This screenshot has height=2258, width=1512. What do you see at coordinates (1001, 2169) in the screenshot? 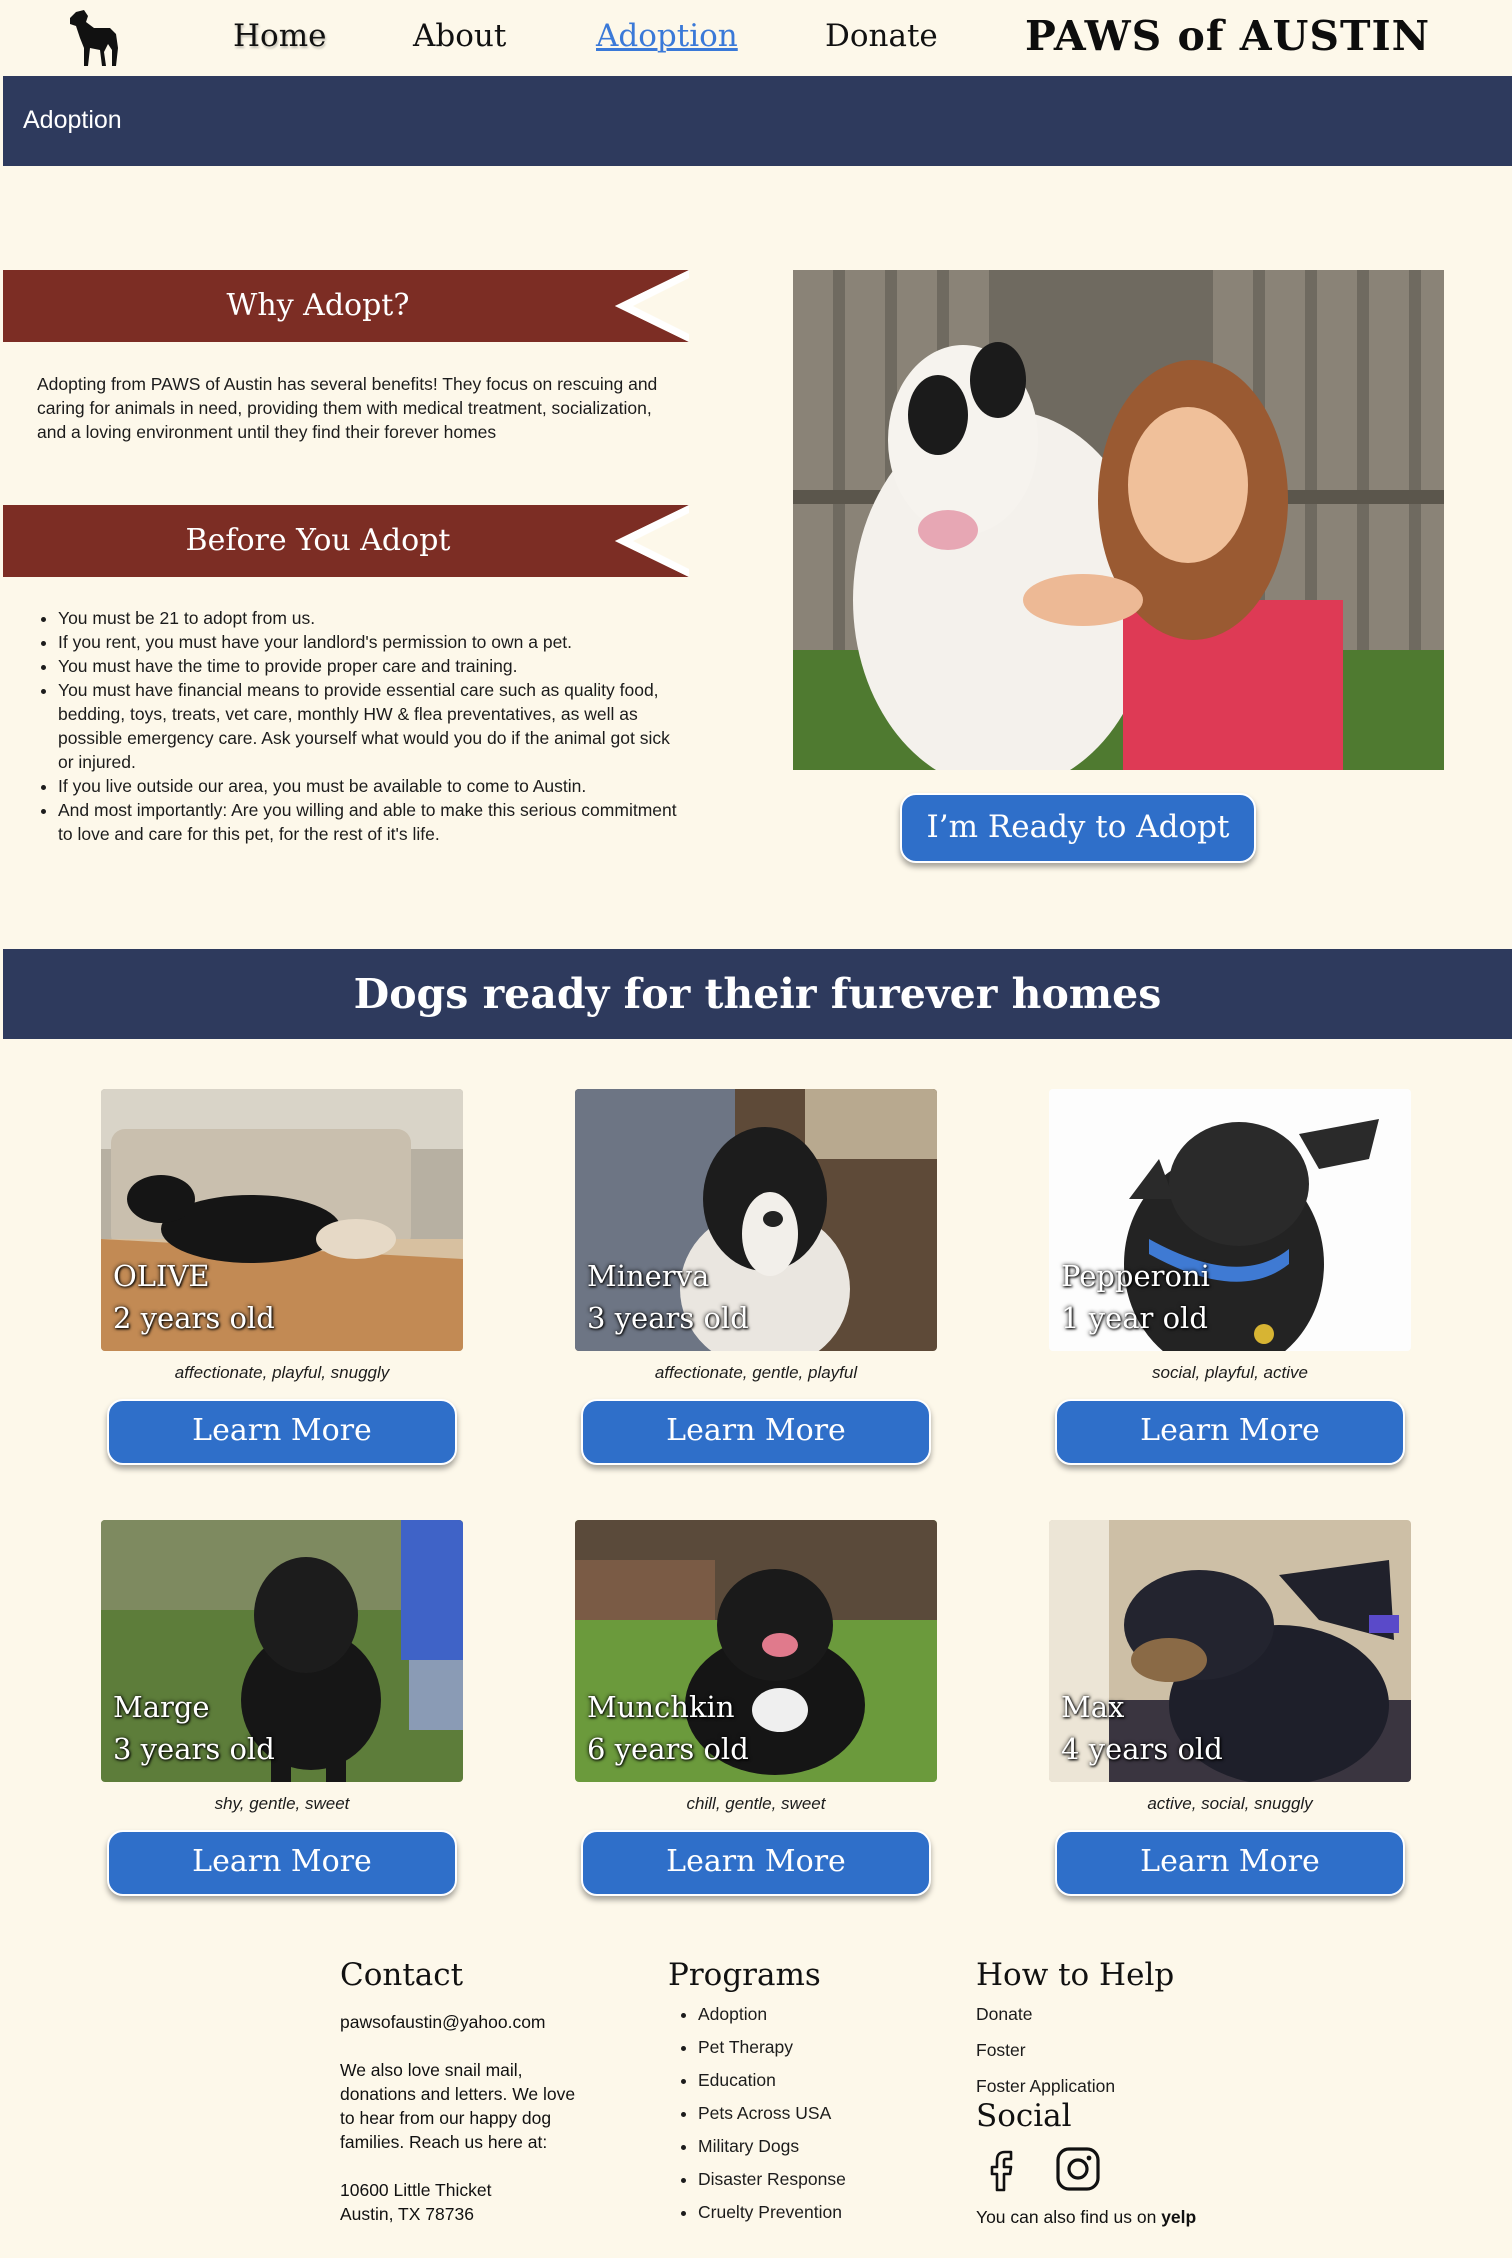
I see `facebook-icon` at bounding box center [1001, 2169].